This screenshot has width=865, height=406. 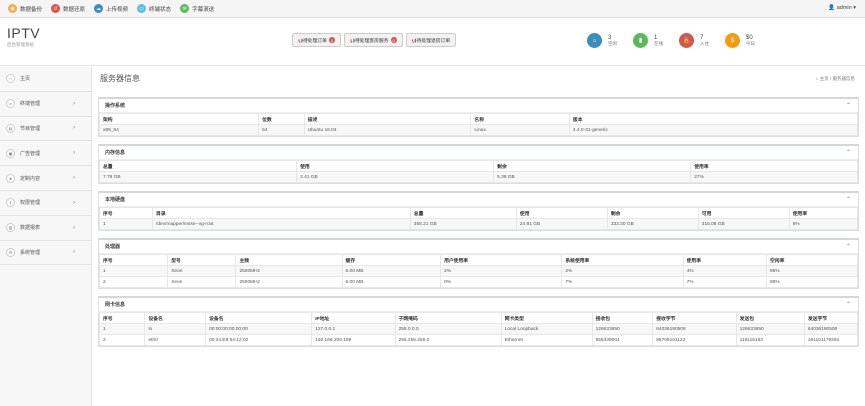 I want to click on header-button-label: 待处理订单, so click(x=314, y=41).